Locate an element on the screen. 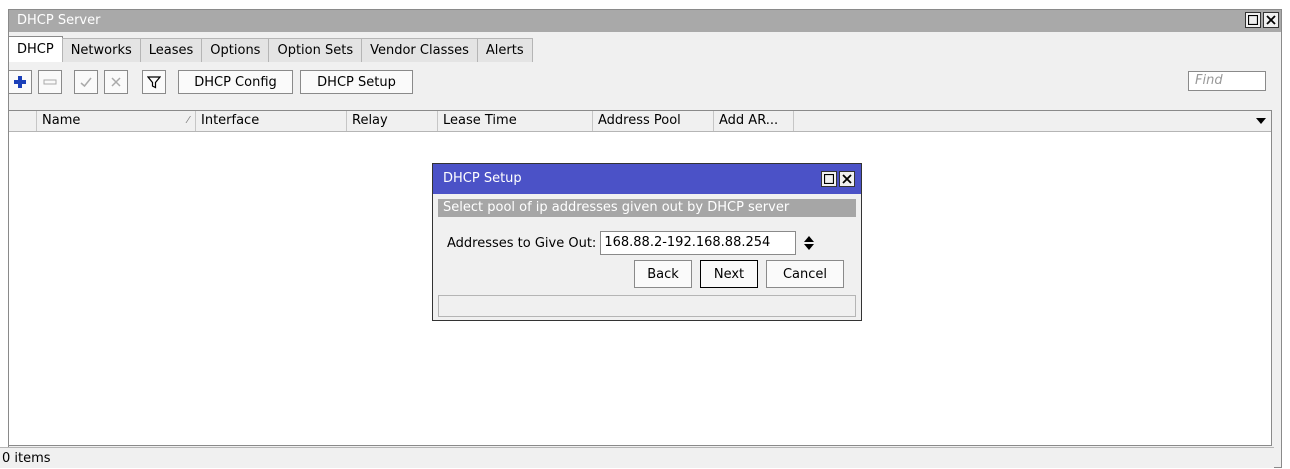  minus-icon is located at coordinates (50, 82).